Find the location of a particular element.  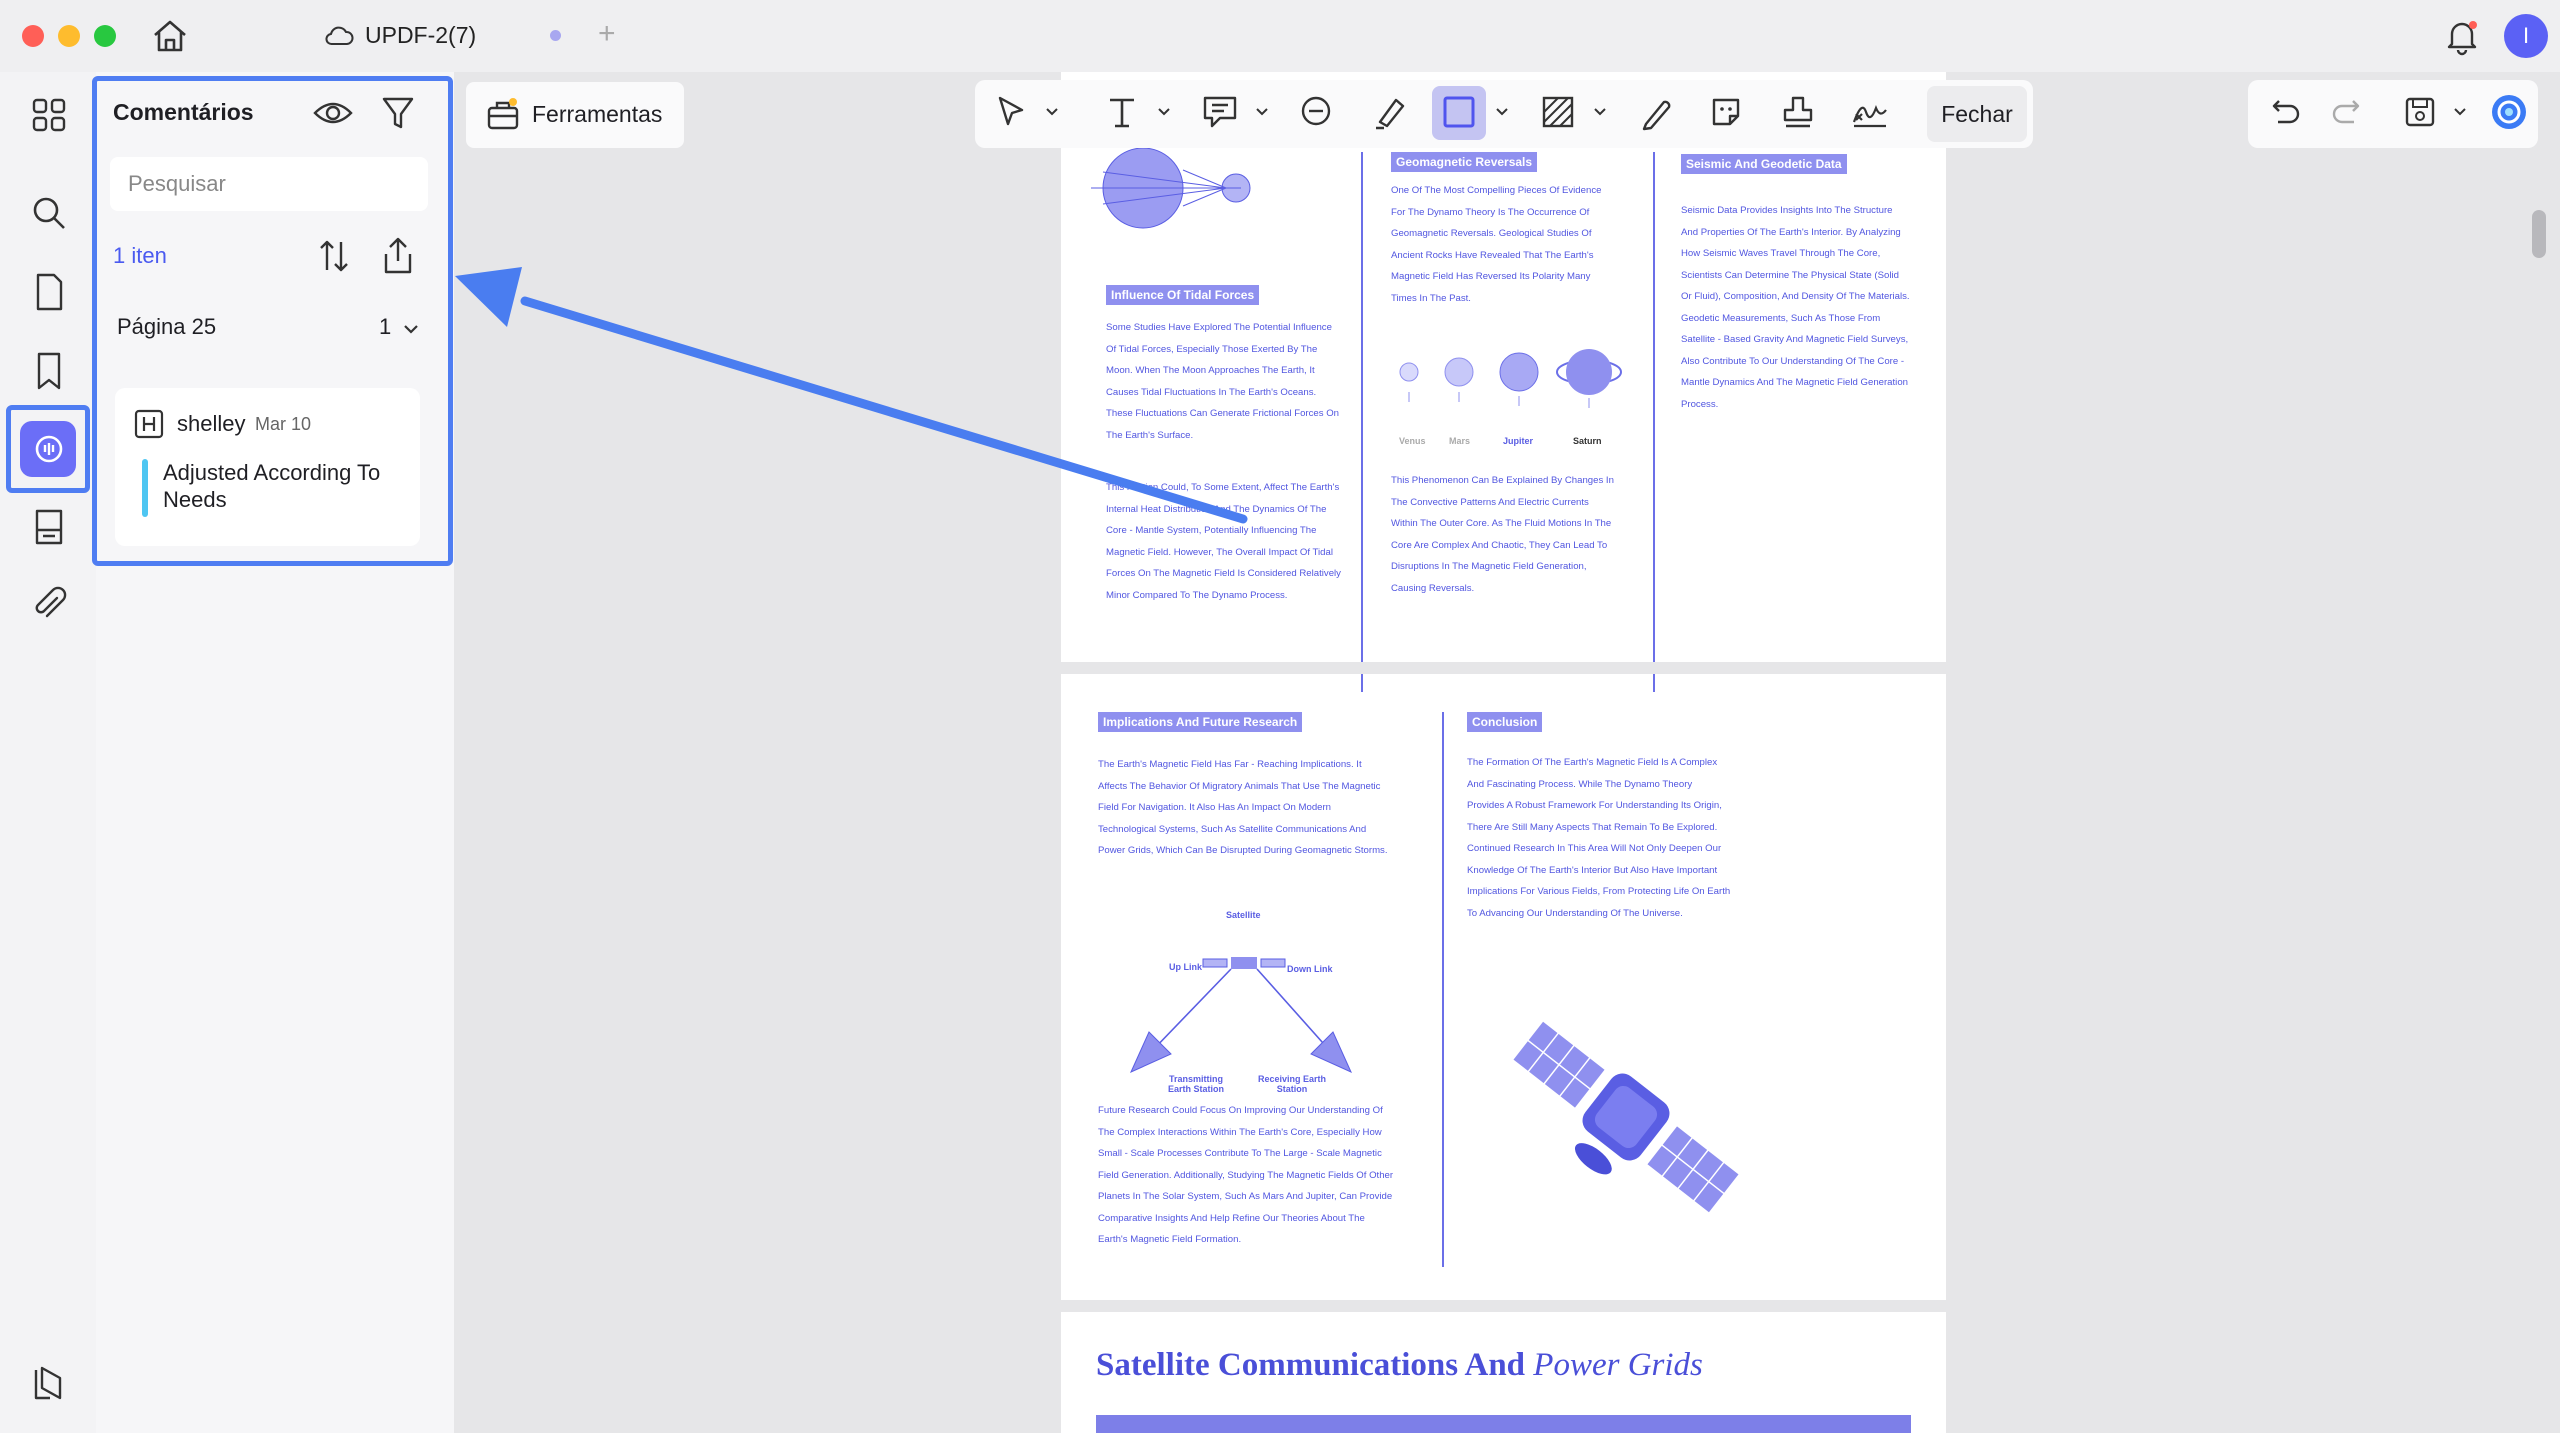

vertical-scrollbar is located at coordinates (2539, 234).